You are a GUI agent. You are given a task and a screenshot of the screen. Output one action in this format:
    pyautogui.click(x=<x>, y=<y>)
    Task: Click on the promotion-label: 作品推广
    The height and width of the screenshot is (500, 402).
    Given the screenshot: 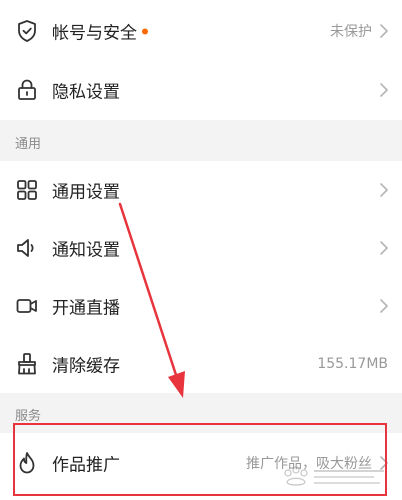 What is the action you would take?
    pyautogui.click(x=86, y=465)
    